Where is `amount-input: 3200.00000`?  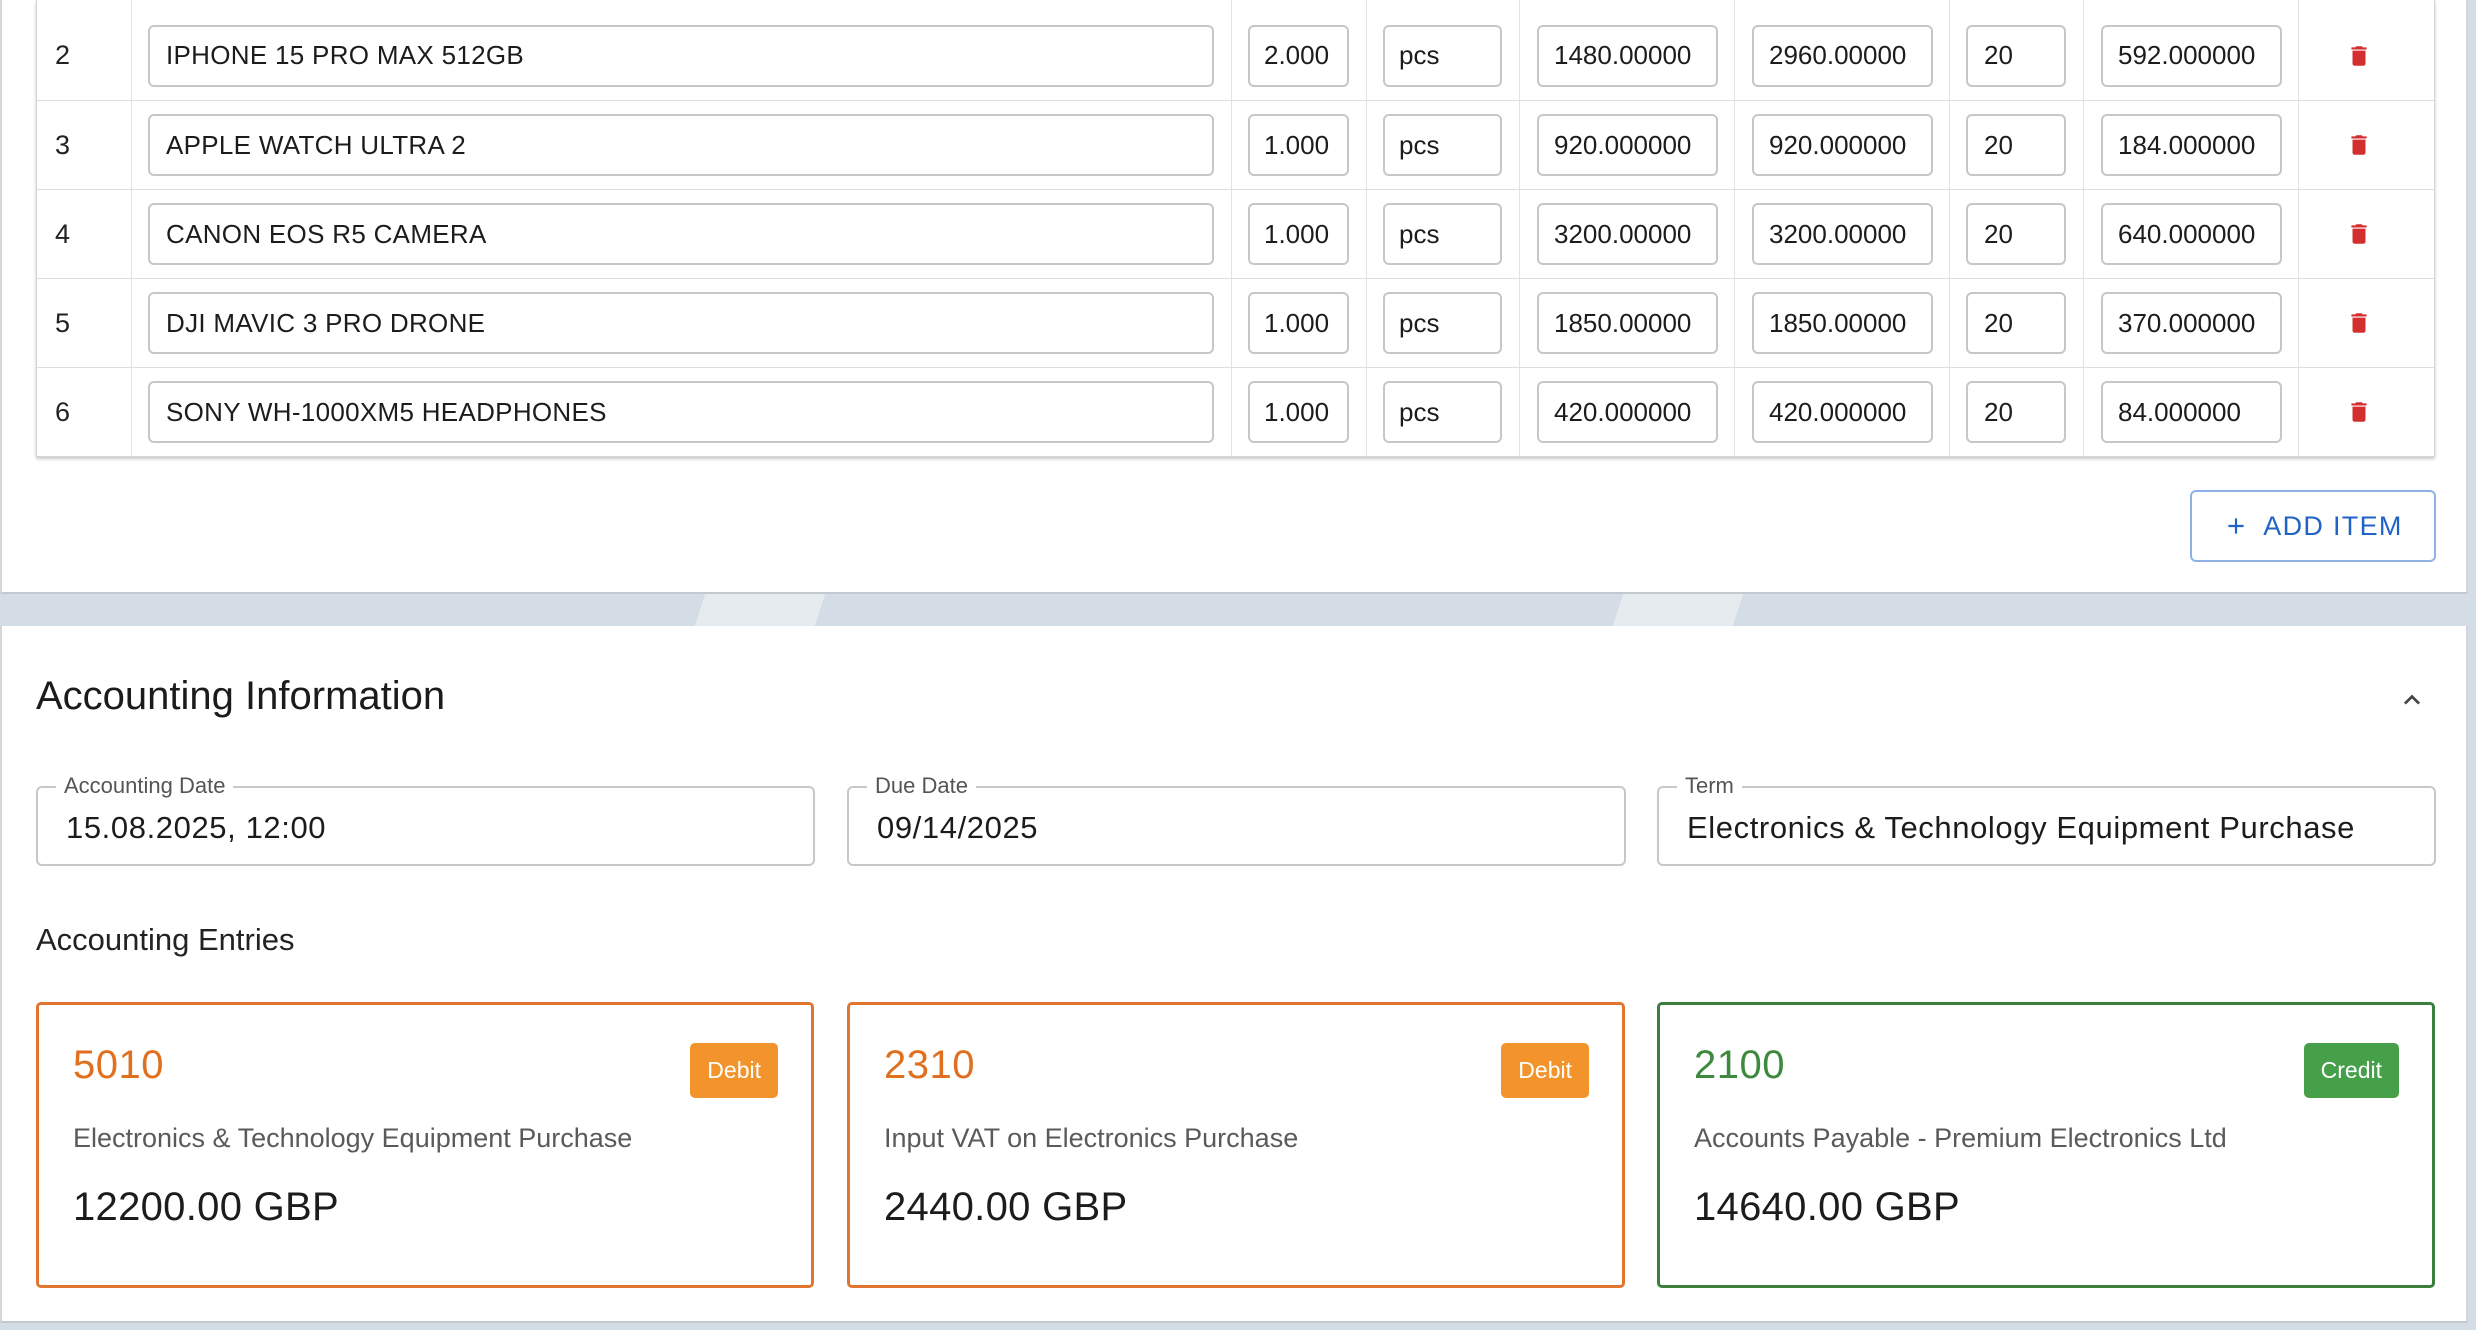
amount-input: 3200.00000 is located at coordinates (1842, 234).